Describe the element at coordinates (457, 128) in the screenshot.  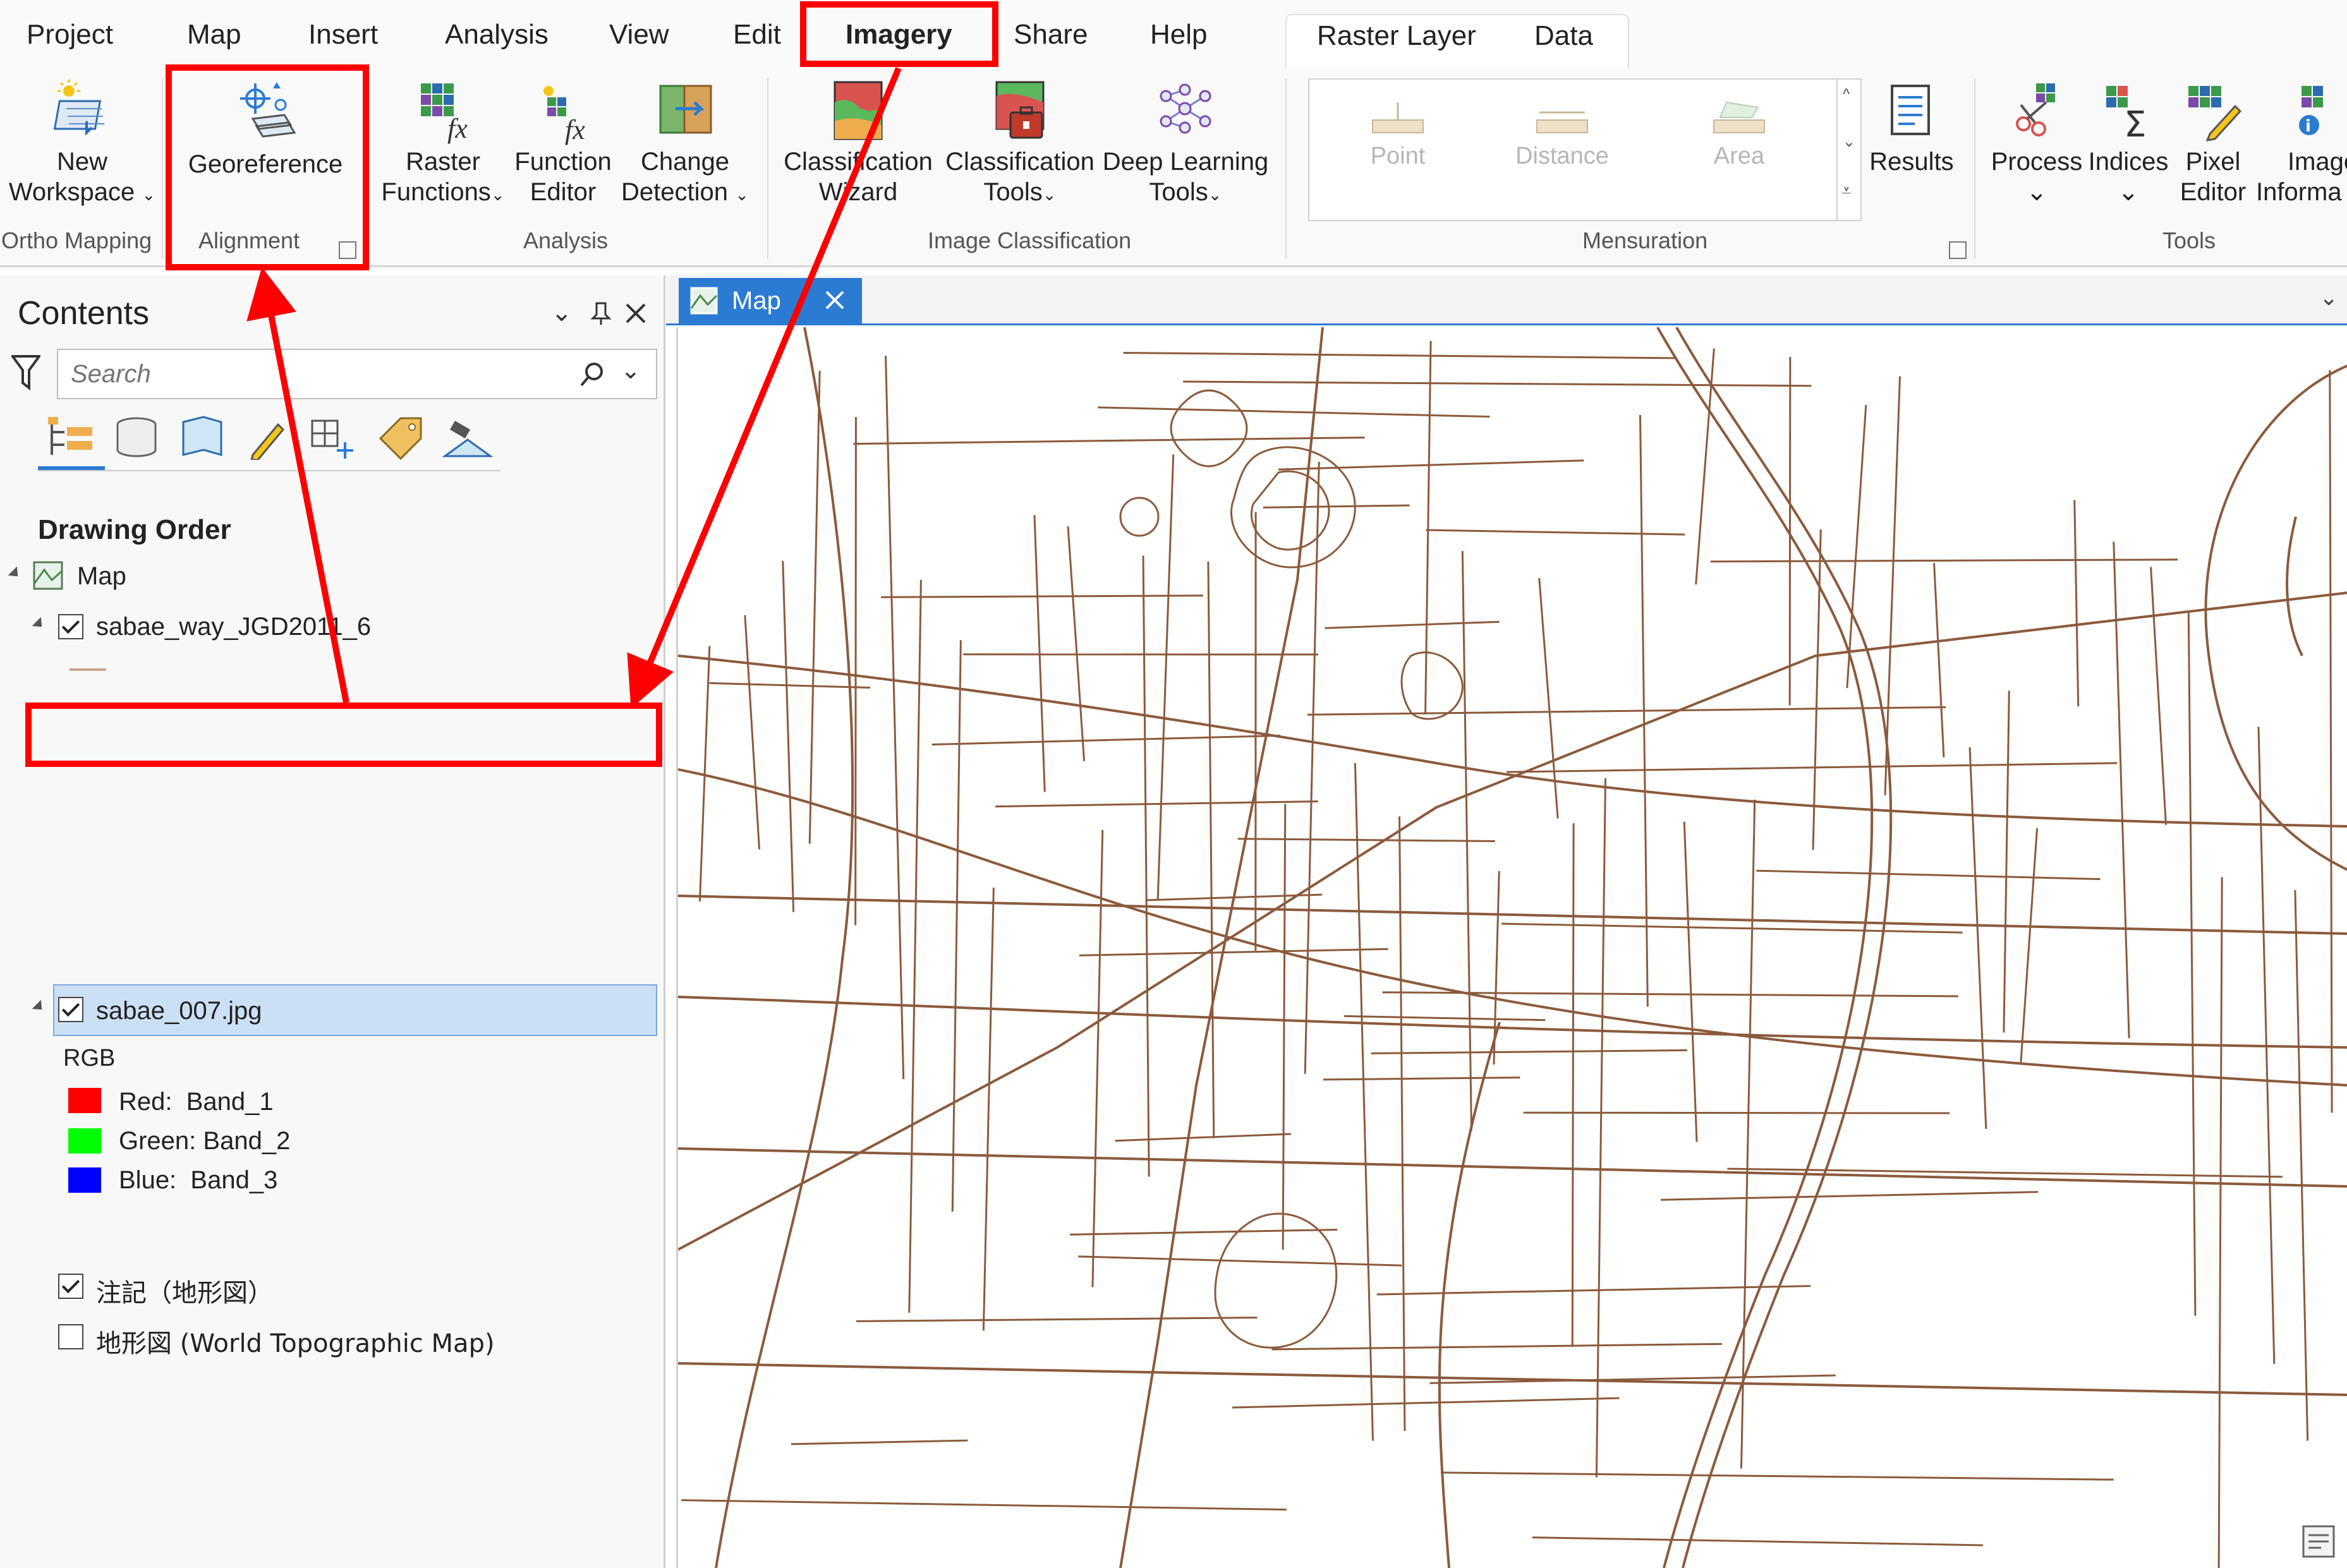
I see `svg-text: fx` at that location.